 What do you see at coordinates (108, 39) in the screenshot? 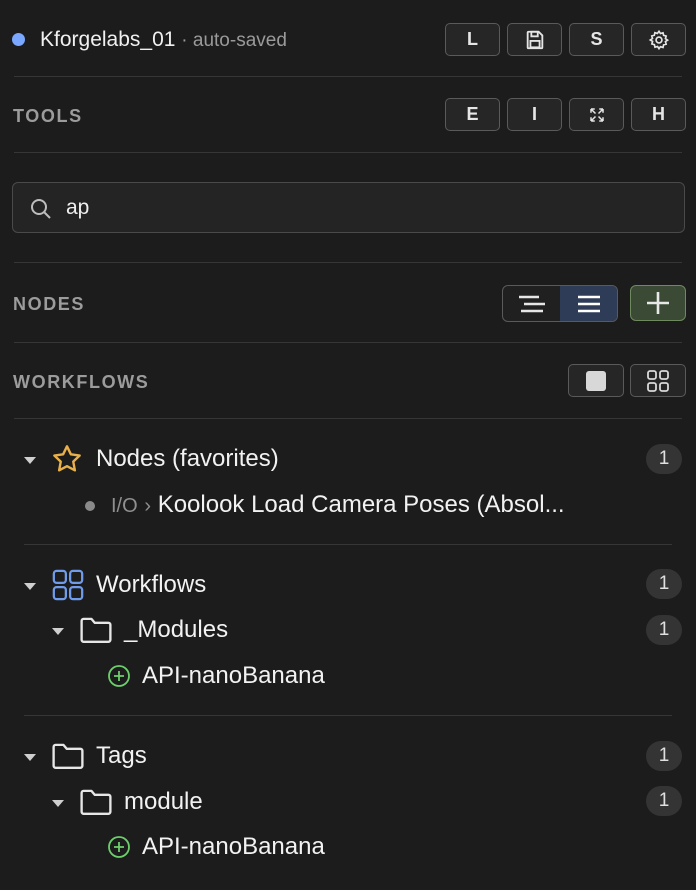
I see `project-name: Kforgelabs_01` at bounding box center [108, 39].